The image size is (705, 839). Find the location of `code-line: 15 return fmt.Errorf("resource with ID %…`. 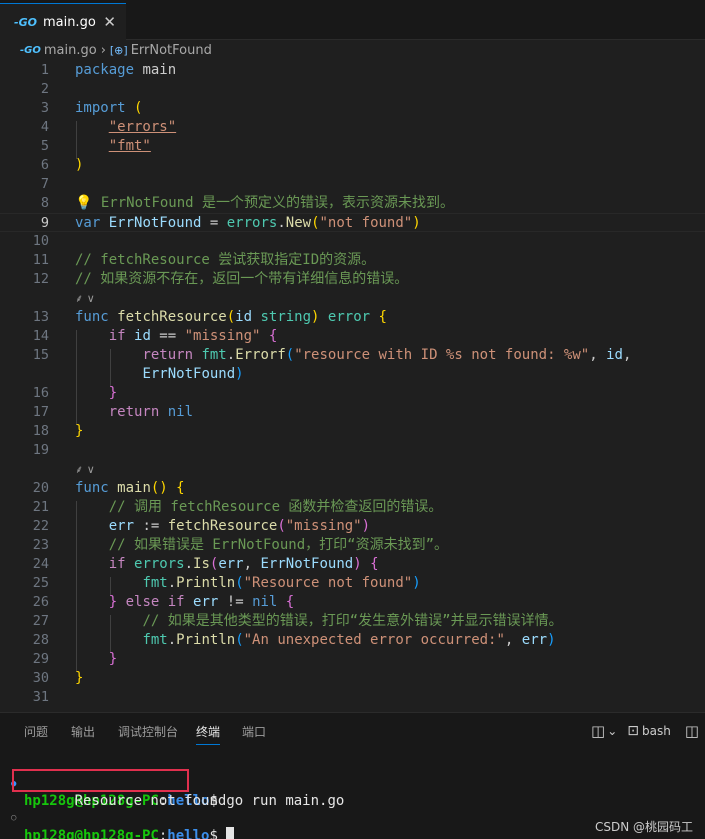

code-line: 15 return fmt.Errorf("resource with ID %… is located at coordinates (352, 355).